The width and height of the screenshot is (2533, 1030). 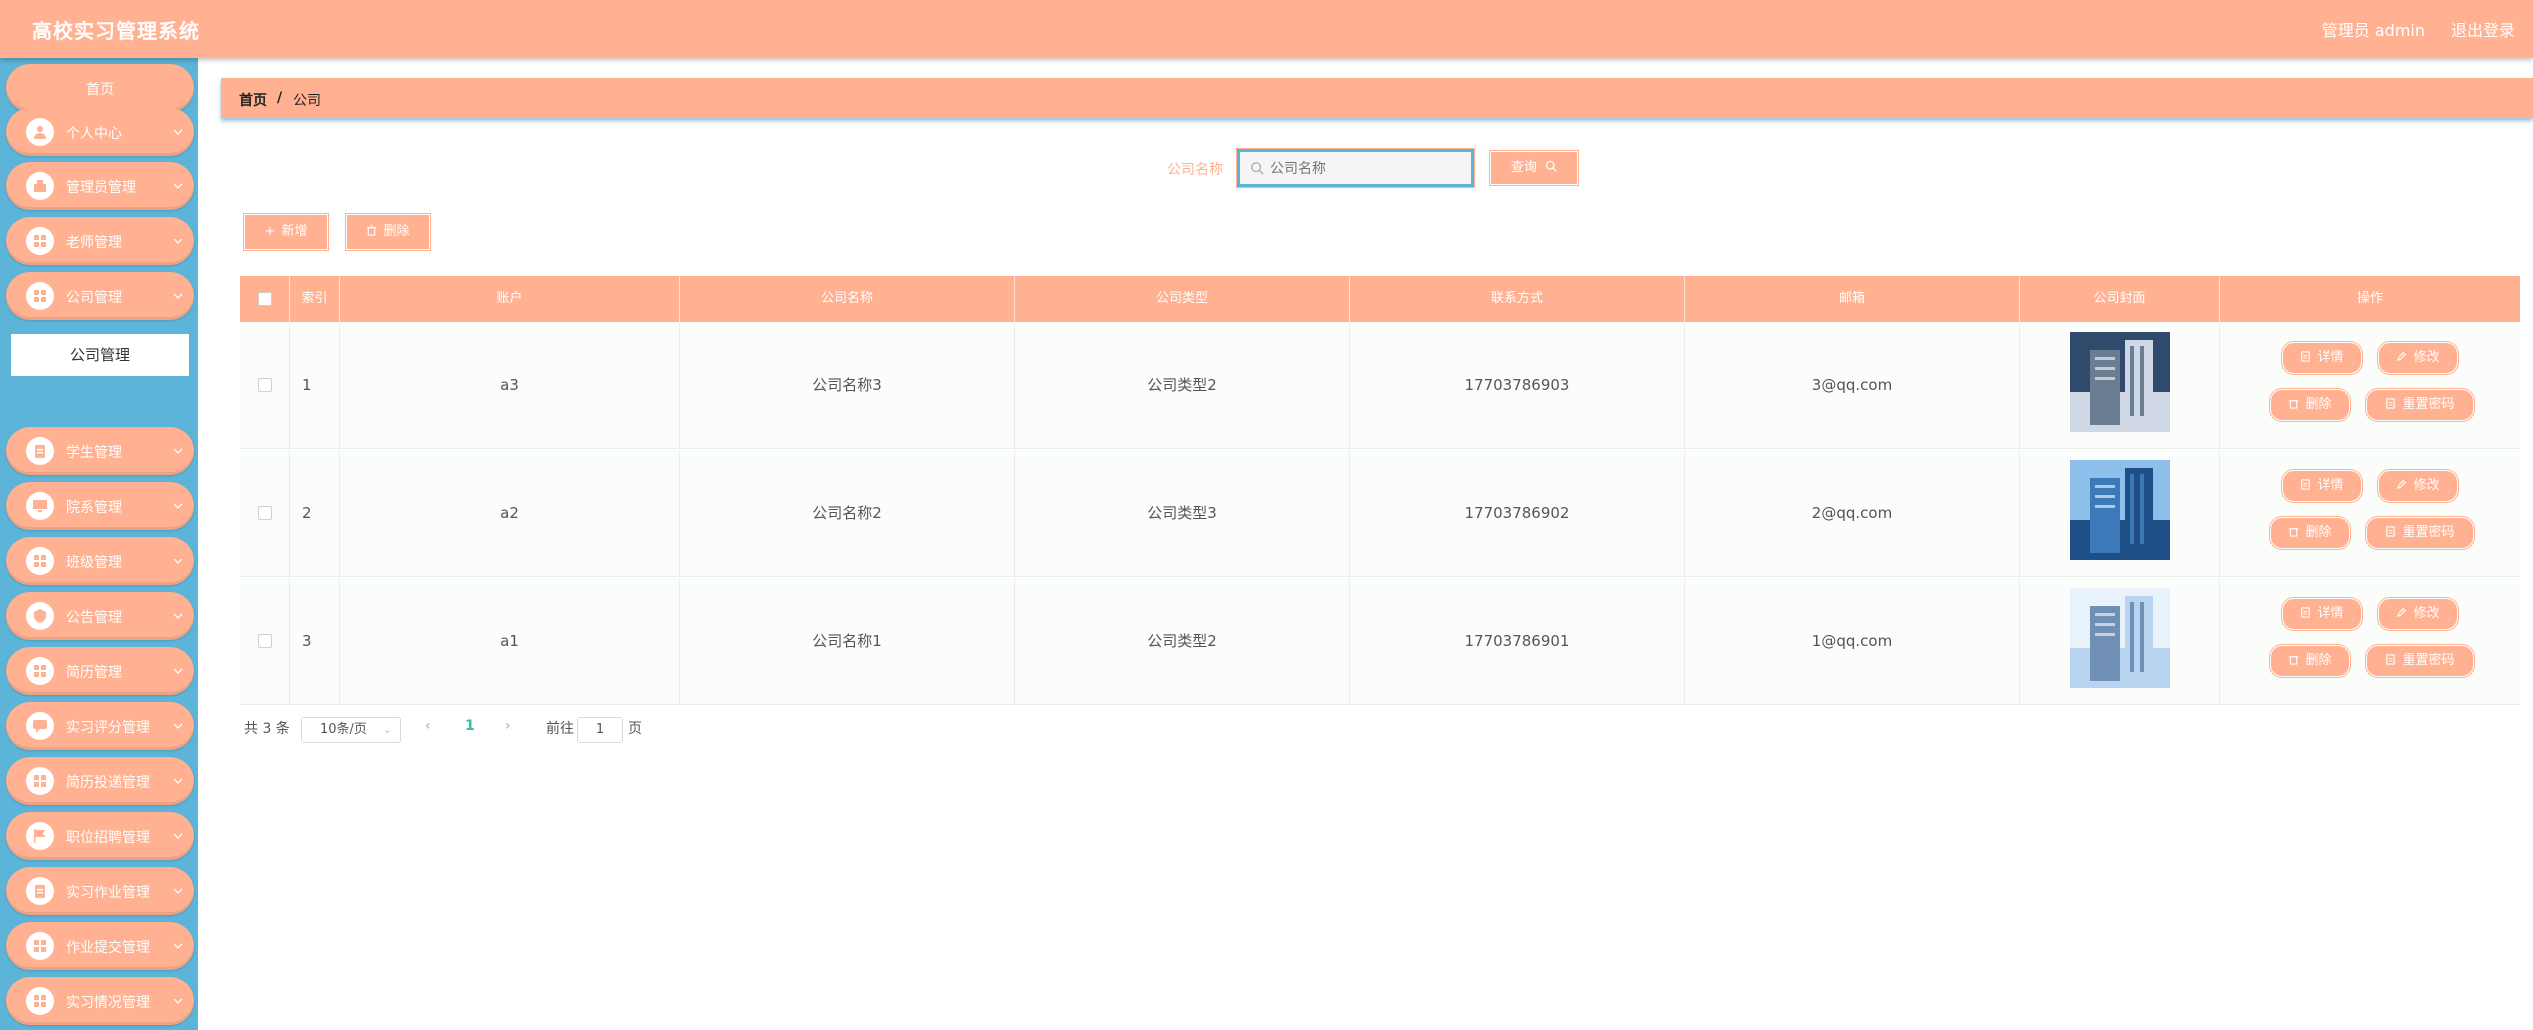 What do you see at coordinates (2369, 298) in the screenshot?
I see `col-actions: 操作` at bounding box center [2369, 298].